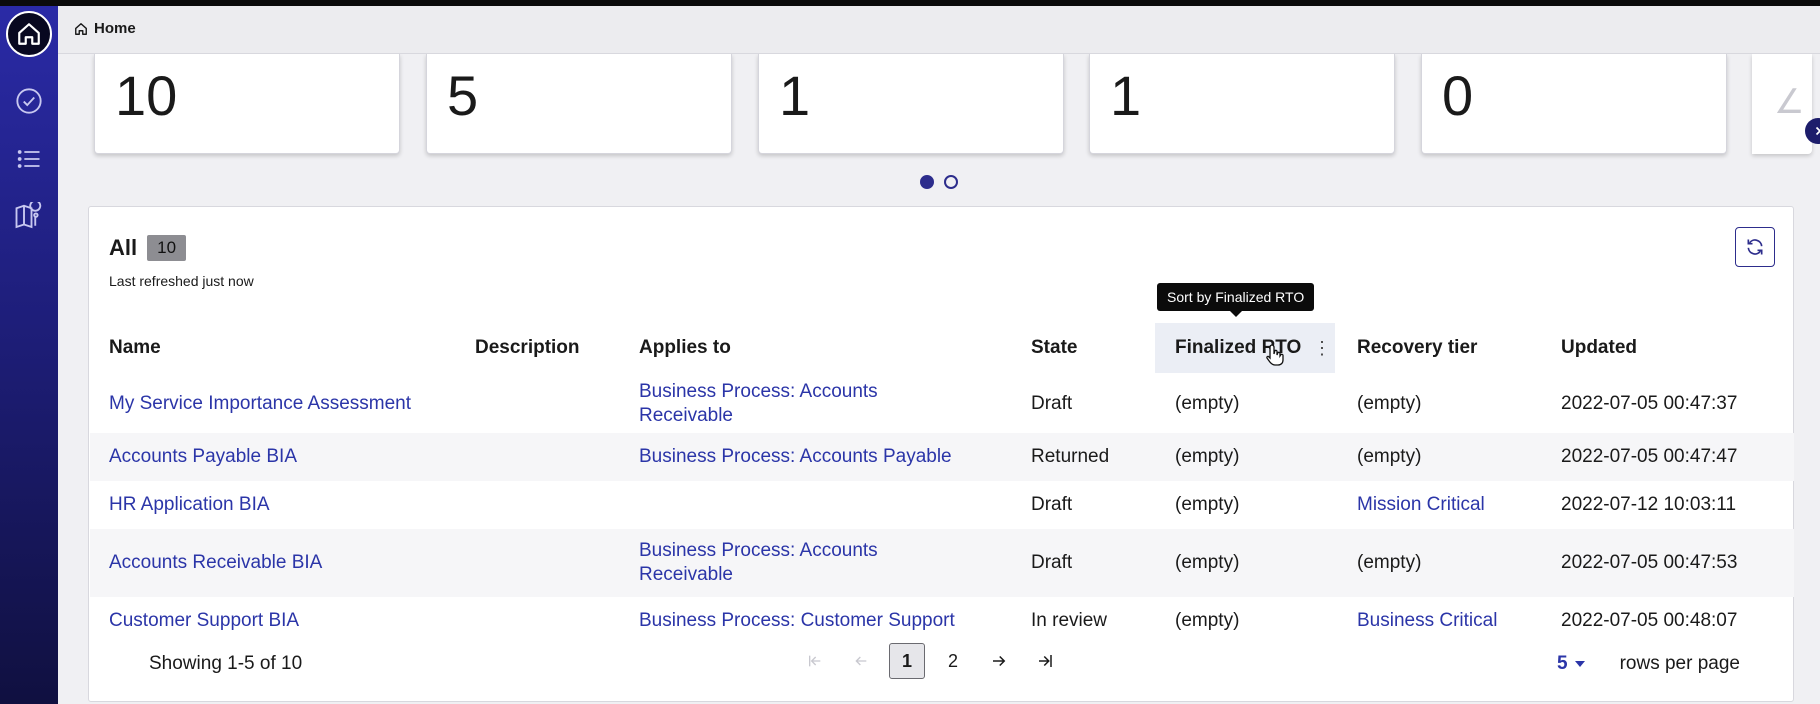 Image resolution: width=1820 pixels, height=704 pixels. What do you see at coordinates (181, 281) in the screenshot?
I see `last-refreshed-text: Last refreshed just now` at bounding box center [181, 281].